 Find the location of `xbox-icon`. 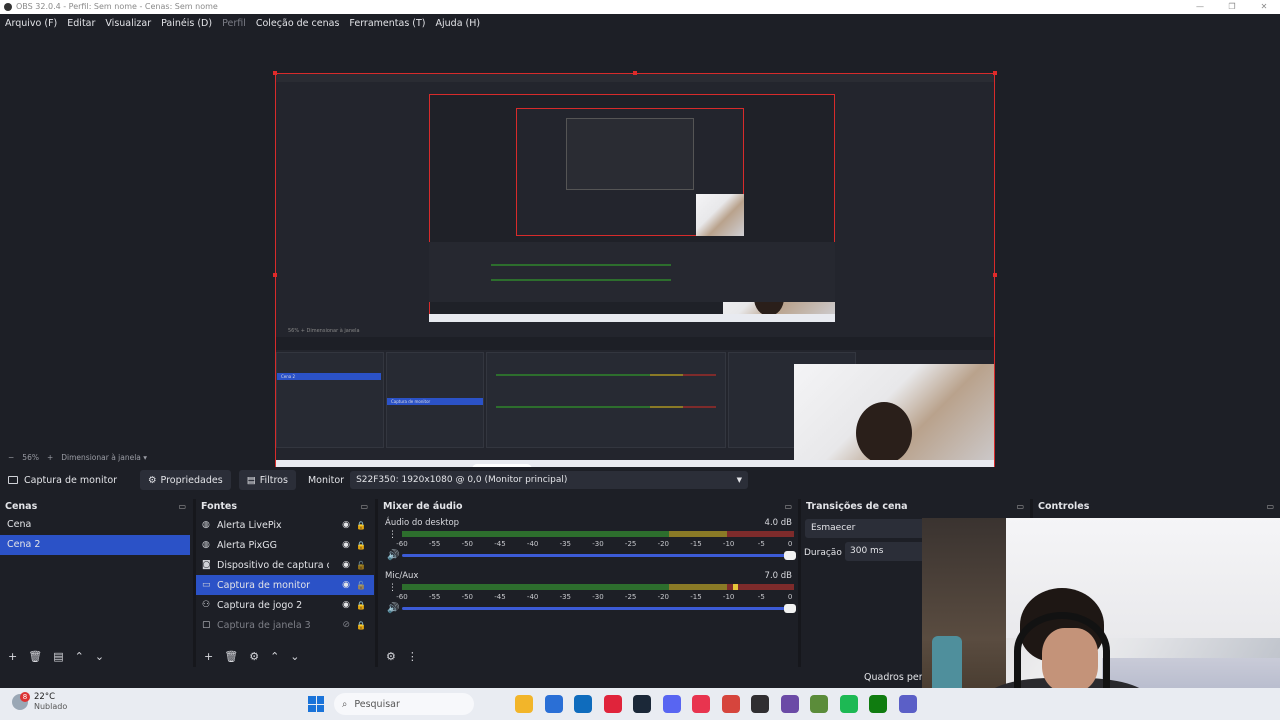

xbox-icon is located at coordinates (878, 704).